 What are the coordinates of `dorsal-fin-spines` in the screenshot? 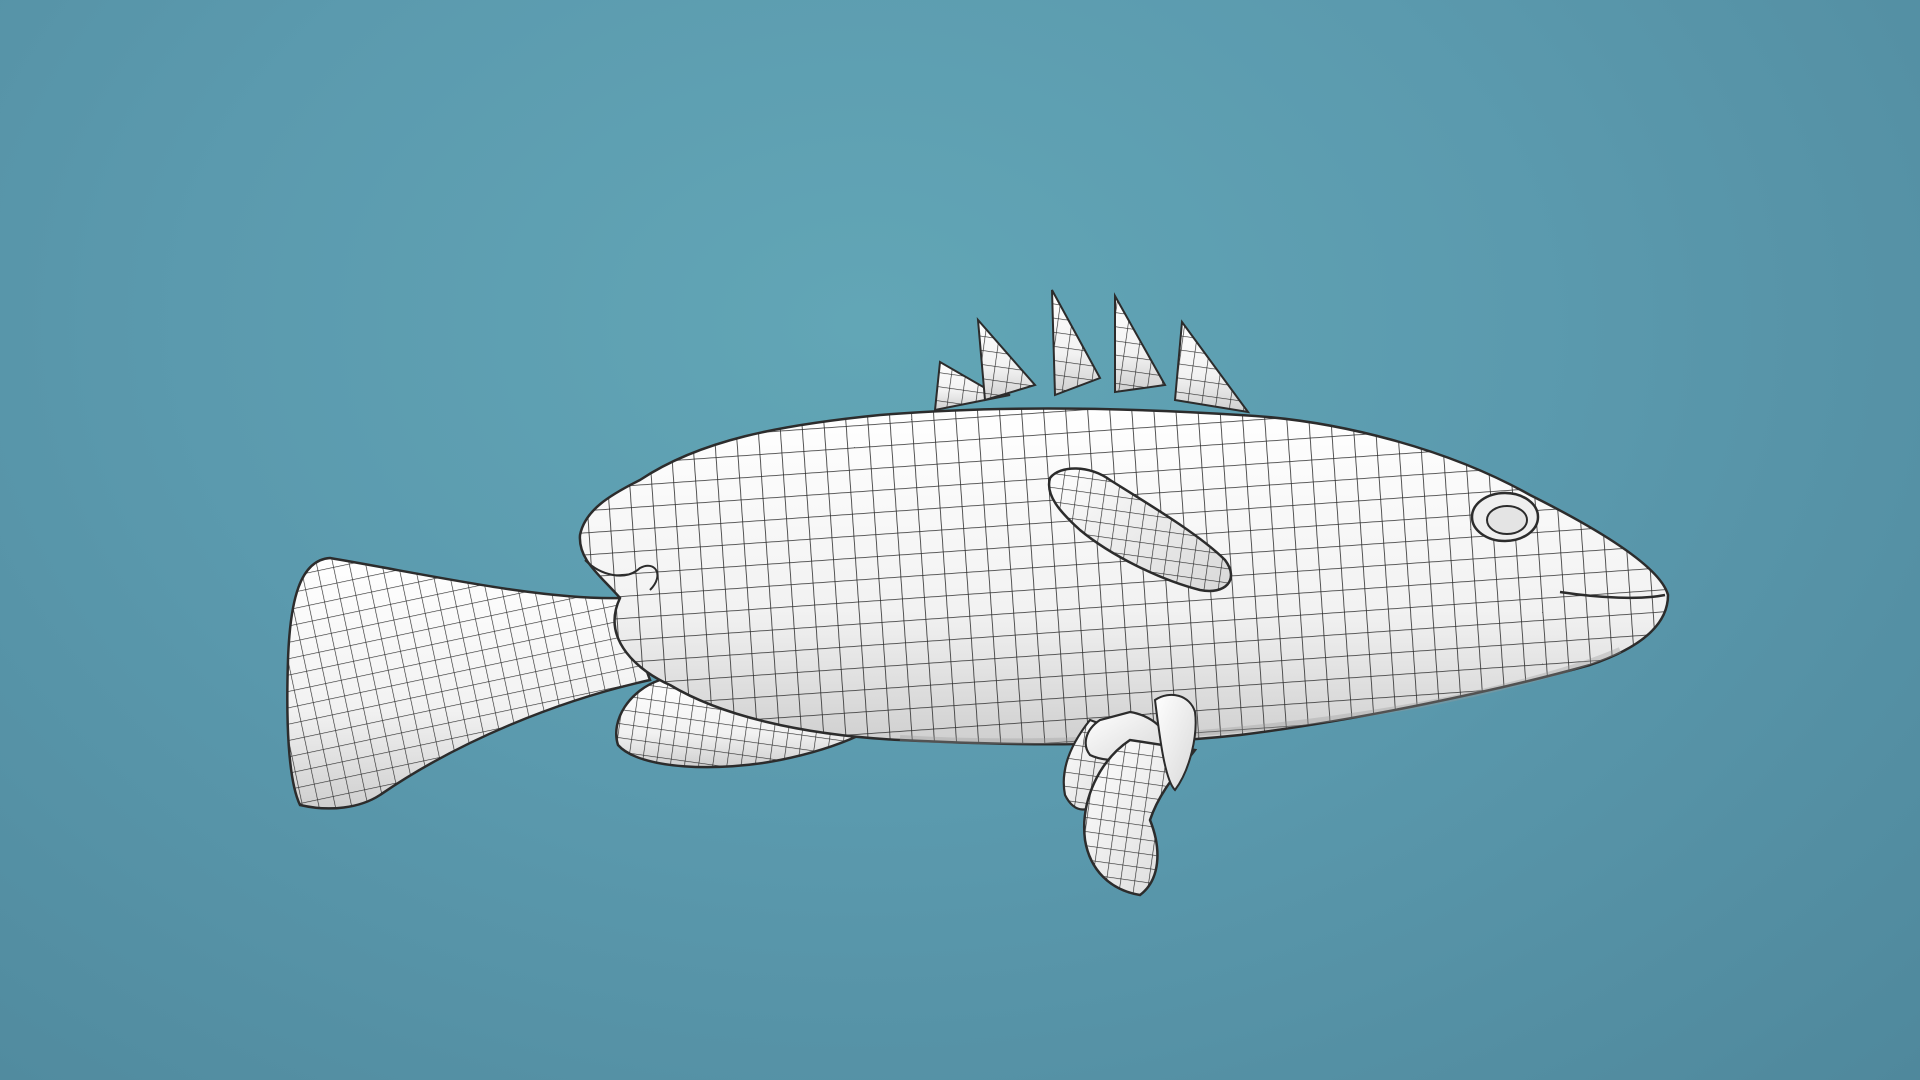 It's located at (1092, 351).